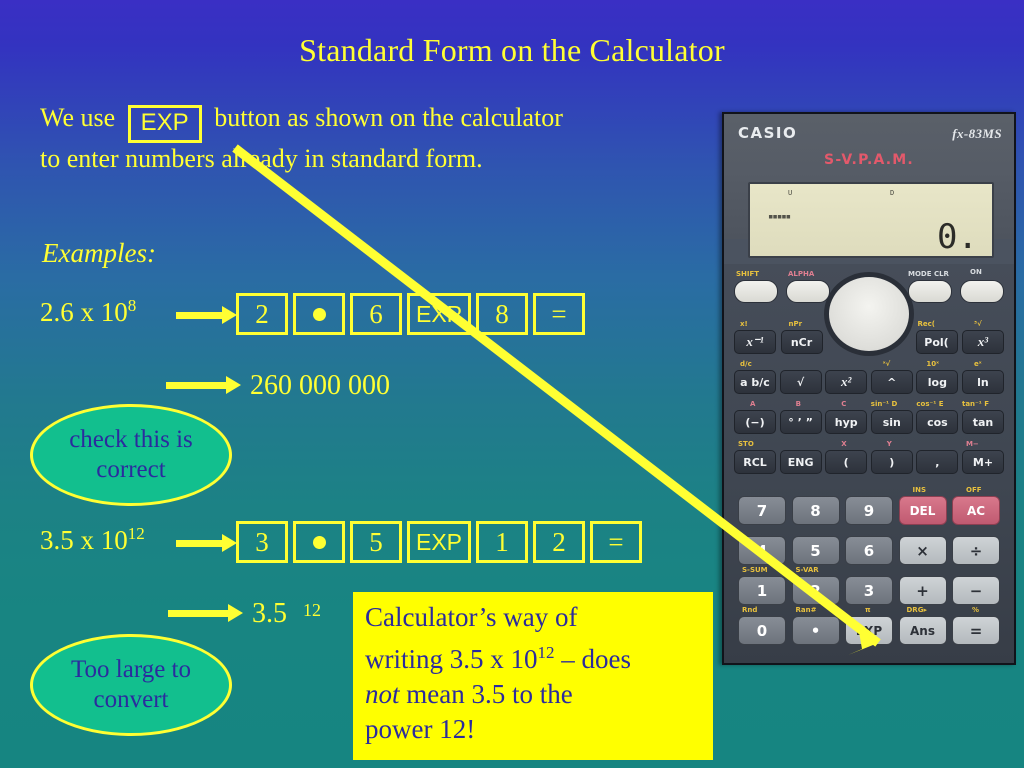  I want to click on key-3: 3, so click(869, 590).